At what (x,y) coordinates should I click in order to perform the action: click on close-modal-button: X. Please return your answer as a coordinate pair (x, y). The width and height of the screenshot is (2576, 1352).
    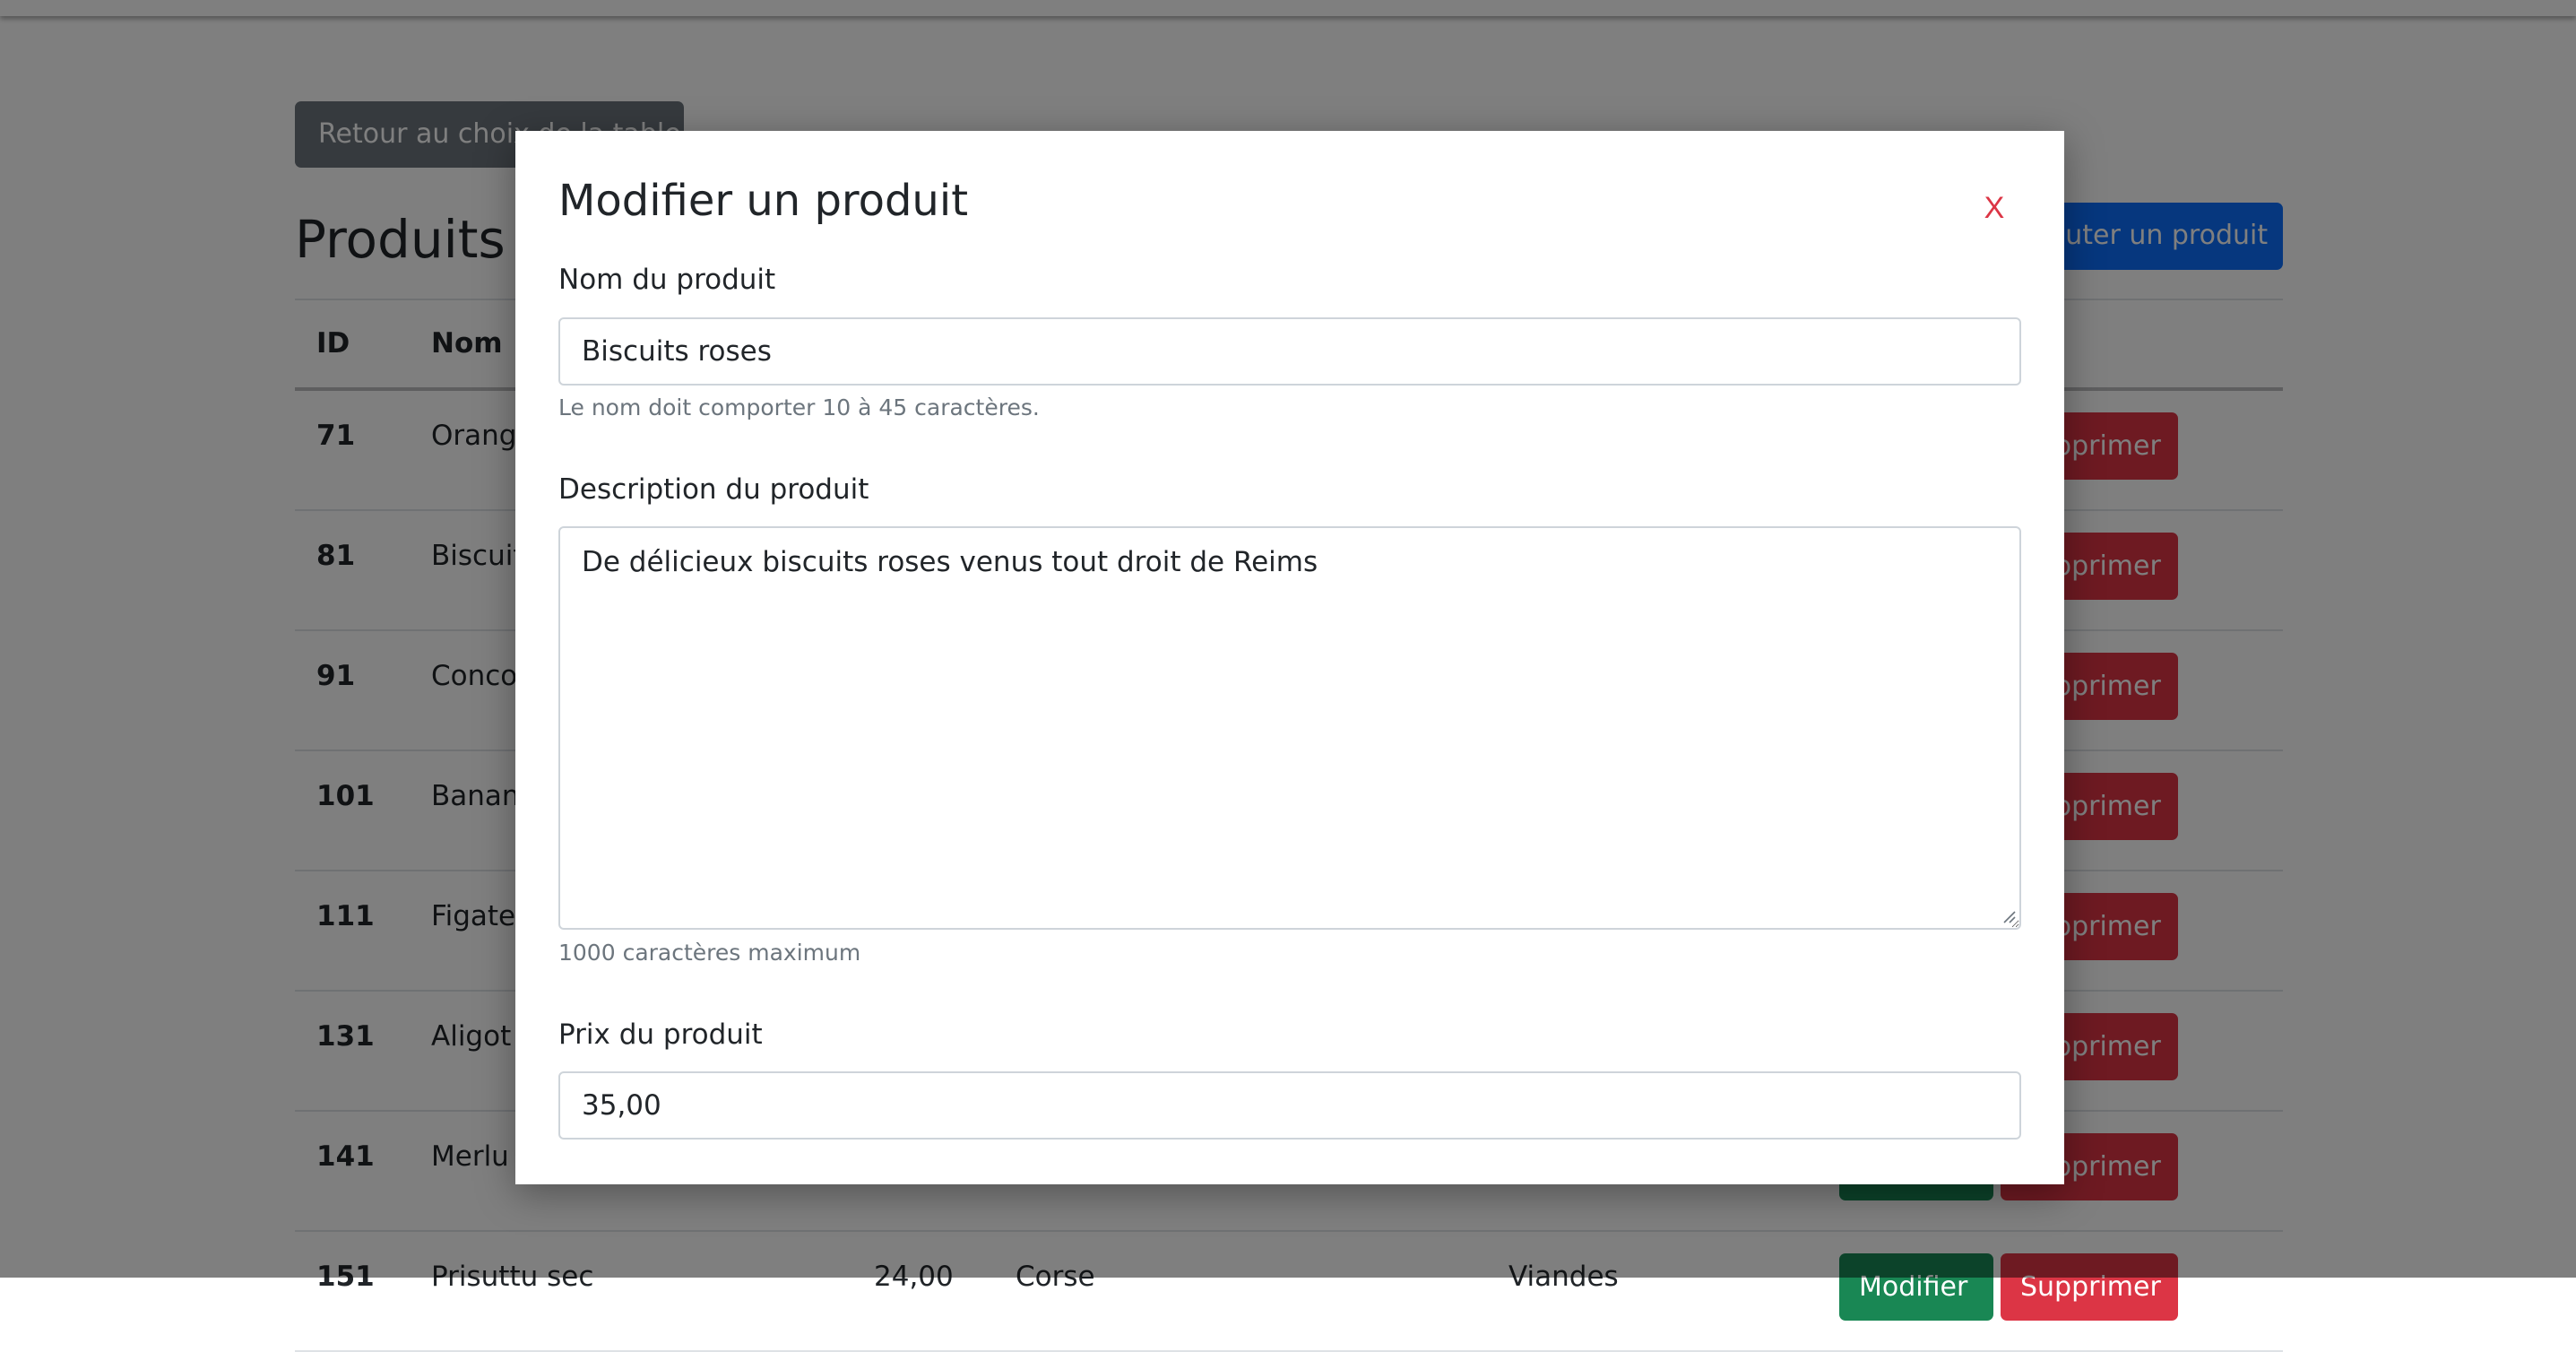
    Looking at the image, I should click on (1994, 208).